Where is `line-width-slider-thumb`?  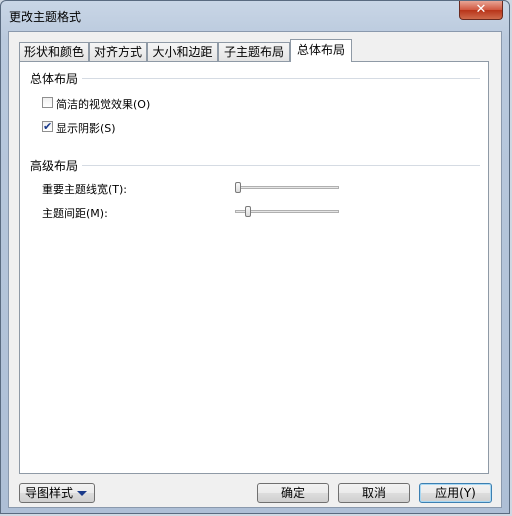
line-width-slider-thumb is located at coordinates (238, 187).